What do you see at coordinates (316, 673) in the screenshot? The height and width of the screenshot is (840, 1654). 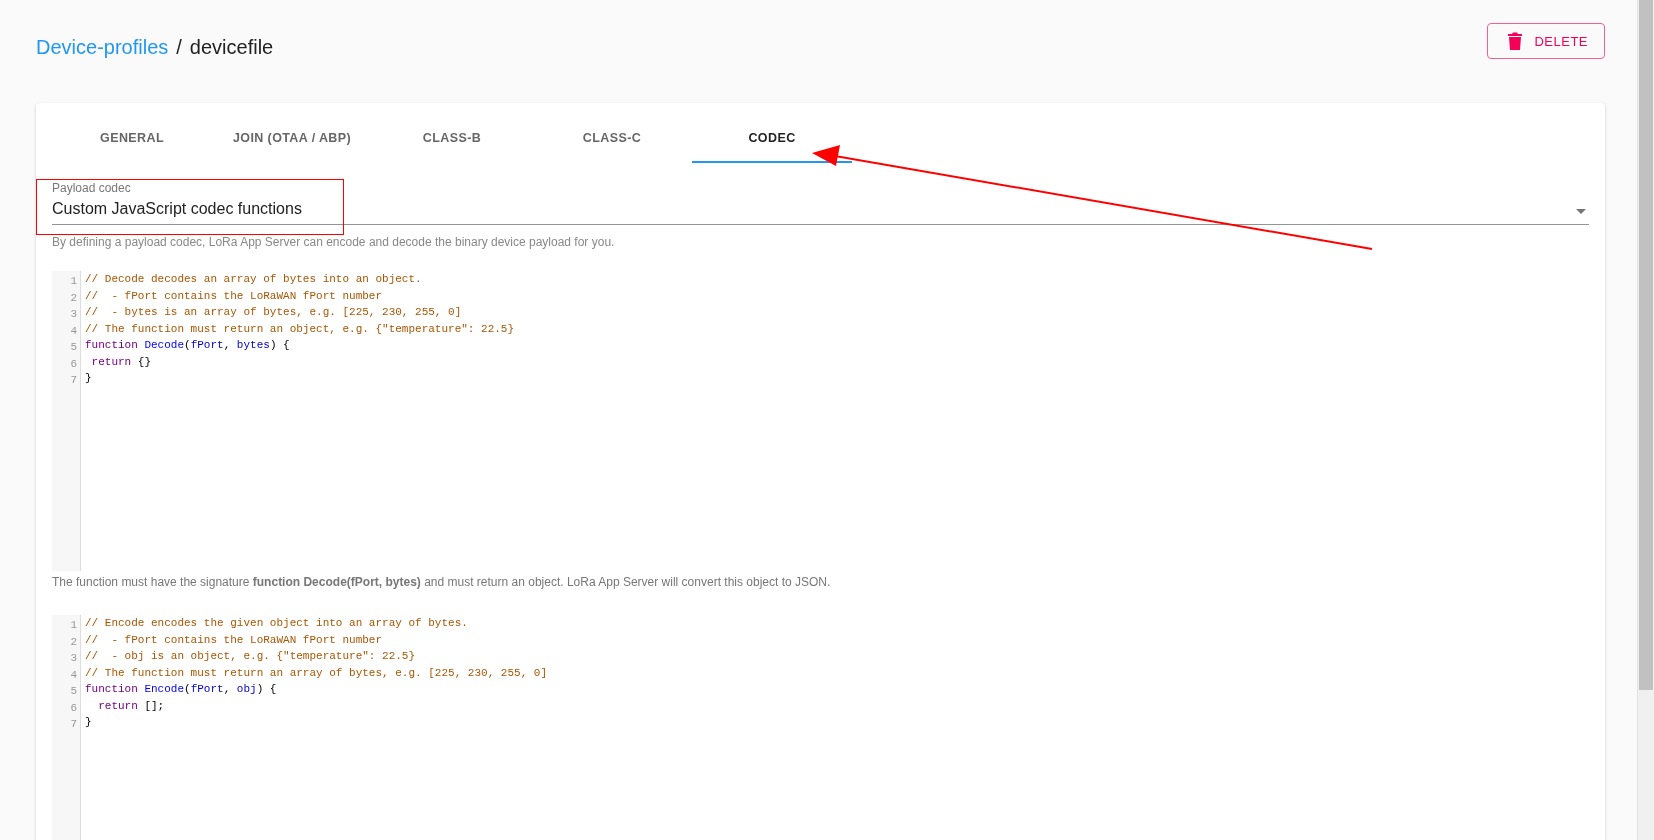 I see `code-line: // The function must return an array of bytes, e.g. [225, 230, 255, 0]` at bounding box center [316, 673].